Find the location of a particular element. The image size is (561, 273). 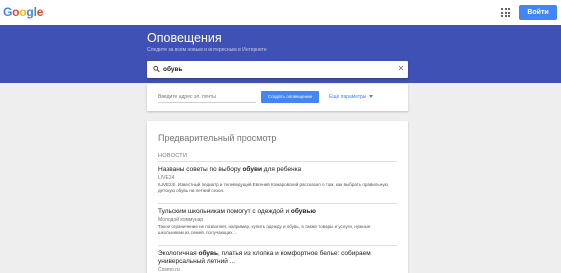

google-logo: Google is located at coordinates (23, 12).